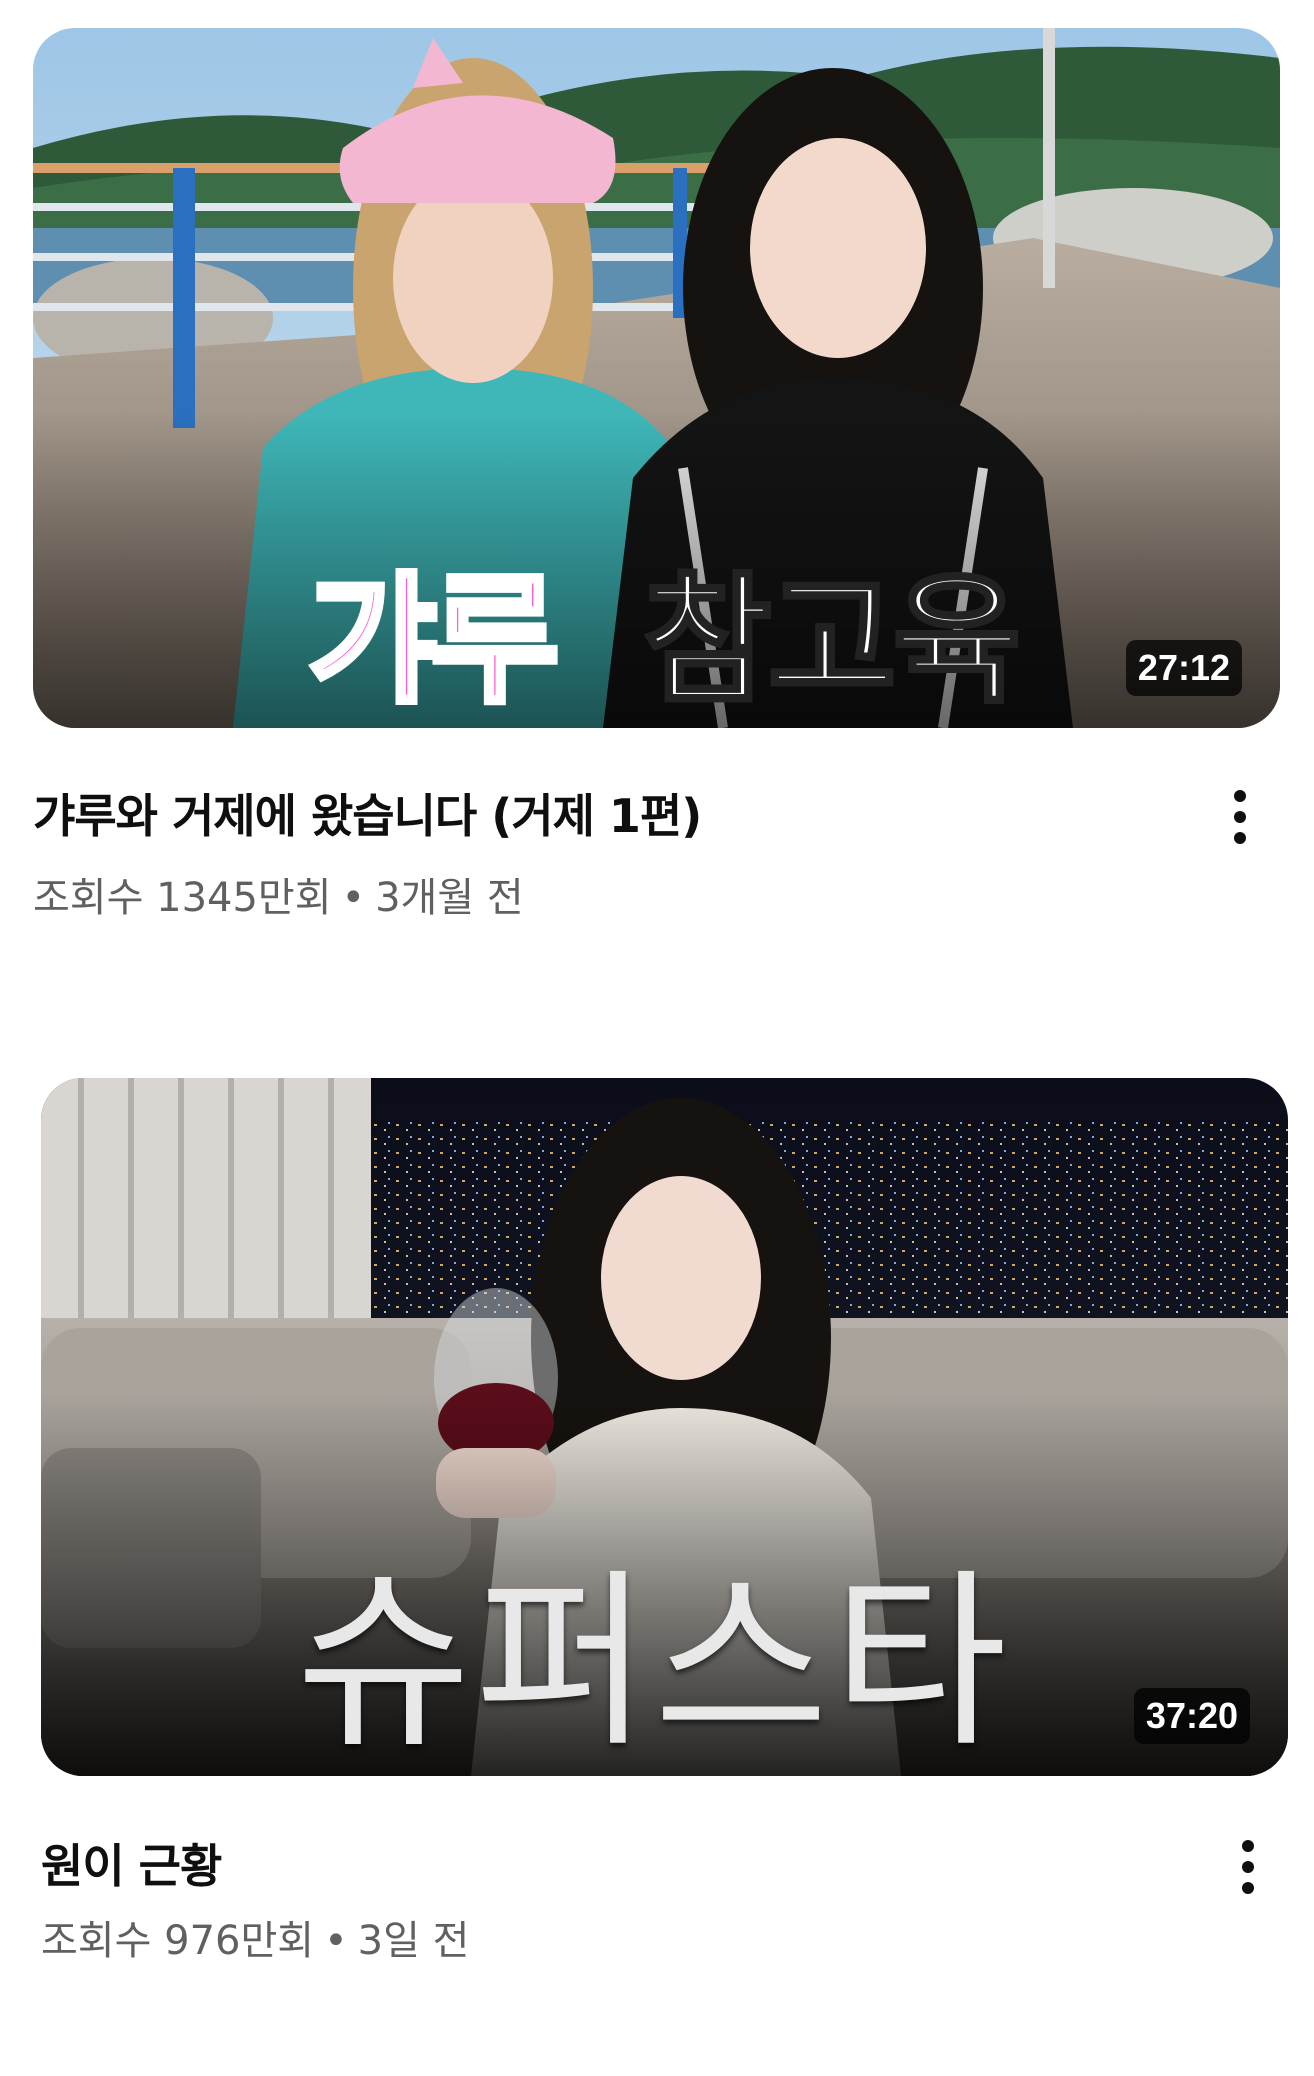 This screenshot has width=1314, height=2076. Describe the element at coordinates (367, 813) in the screenshot. I see `video-title: 갸루와 거제에 왔습니다 (거제 1편)` at that location.